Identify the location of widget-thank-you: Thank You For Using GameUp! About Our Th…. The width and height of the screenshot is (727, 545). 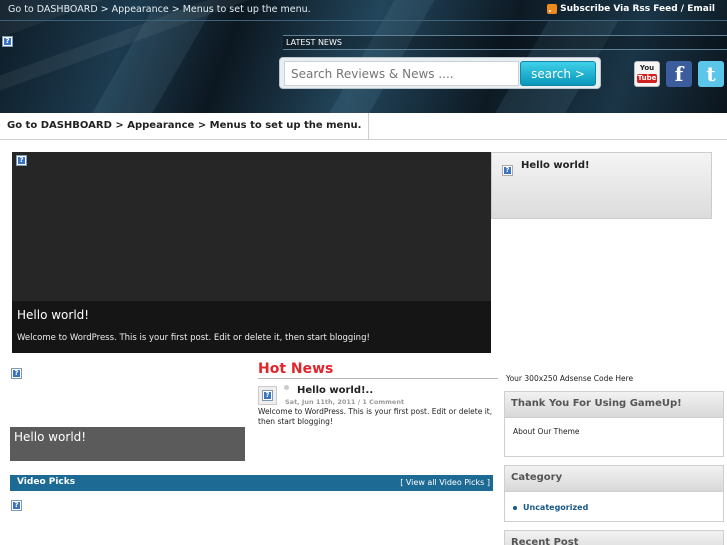
(614, 424).